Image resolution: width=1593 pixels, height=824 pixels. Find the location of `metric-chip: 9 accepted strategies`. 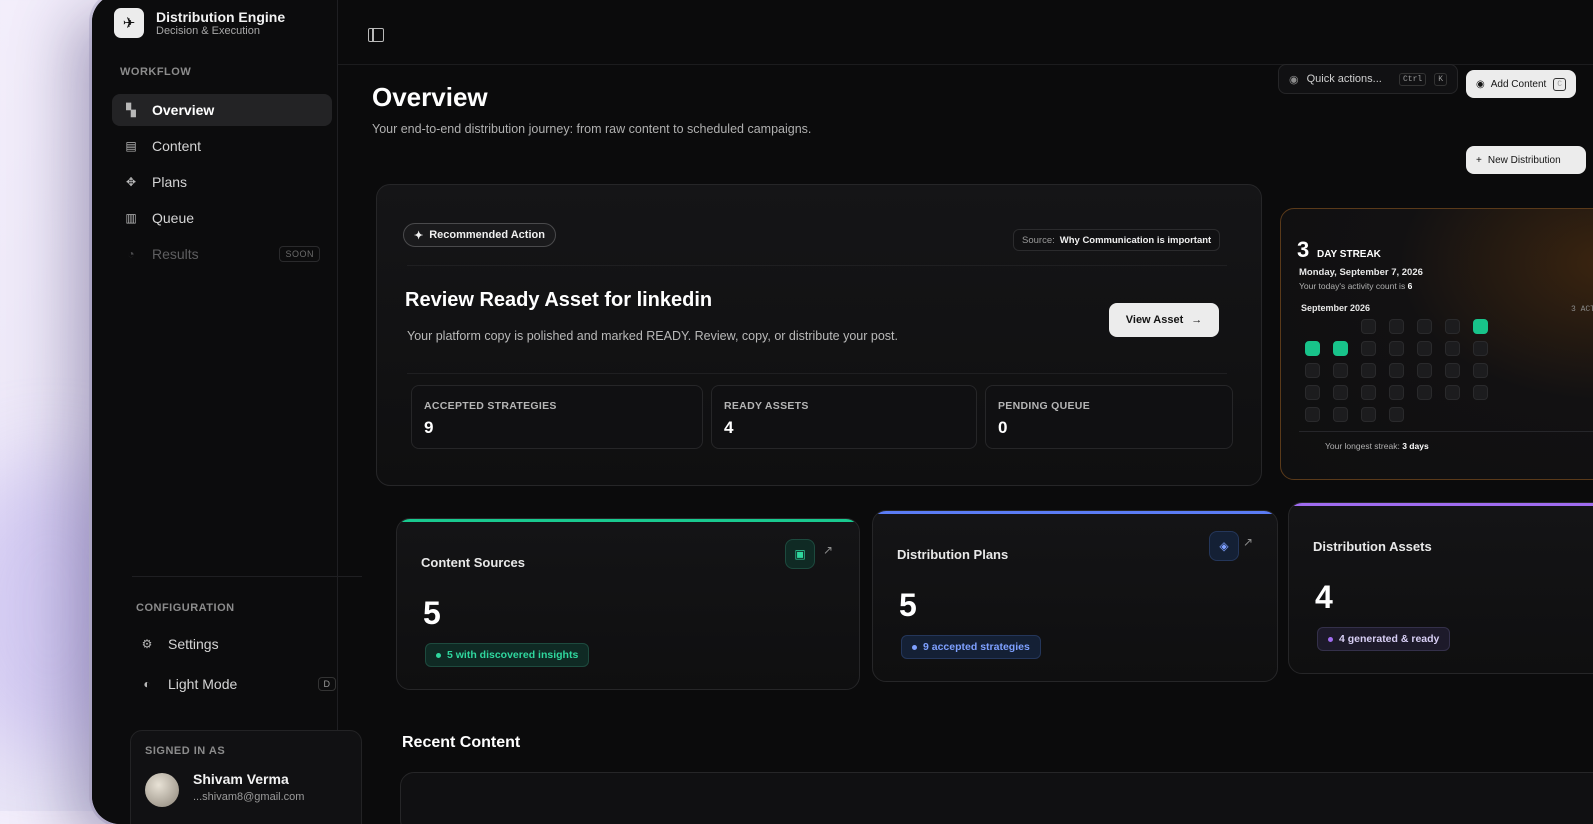

metric-chip: 9 accepted strategies is located at coordinates (971, 647).